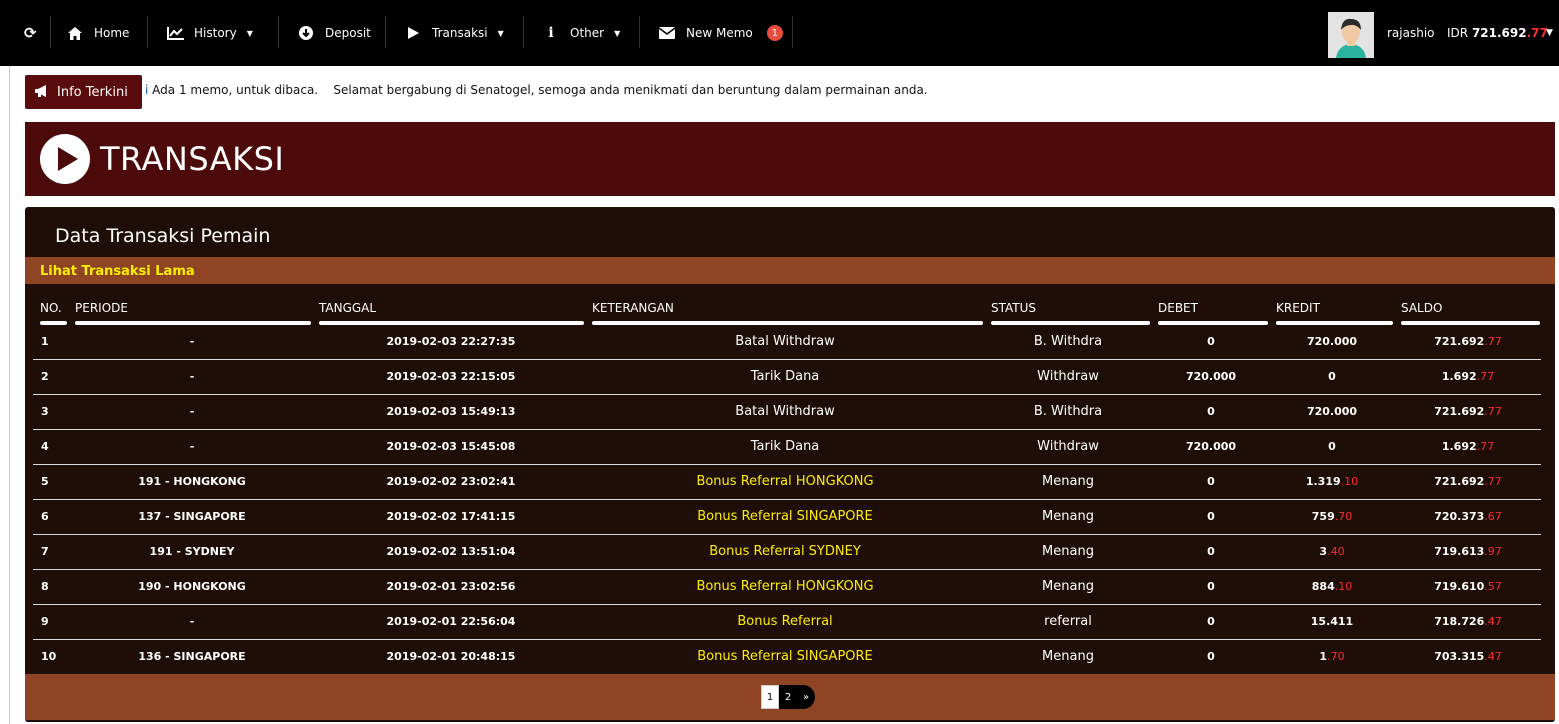  What do you see at coordinates (633, 308) in the screenshot?
I see `col-header-keterangan: KETERANGAN` at bounding box center [633, 308].